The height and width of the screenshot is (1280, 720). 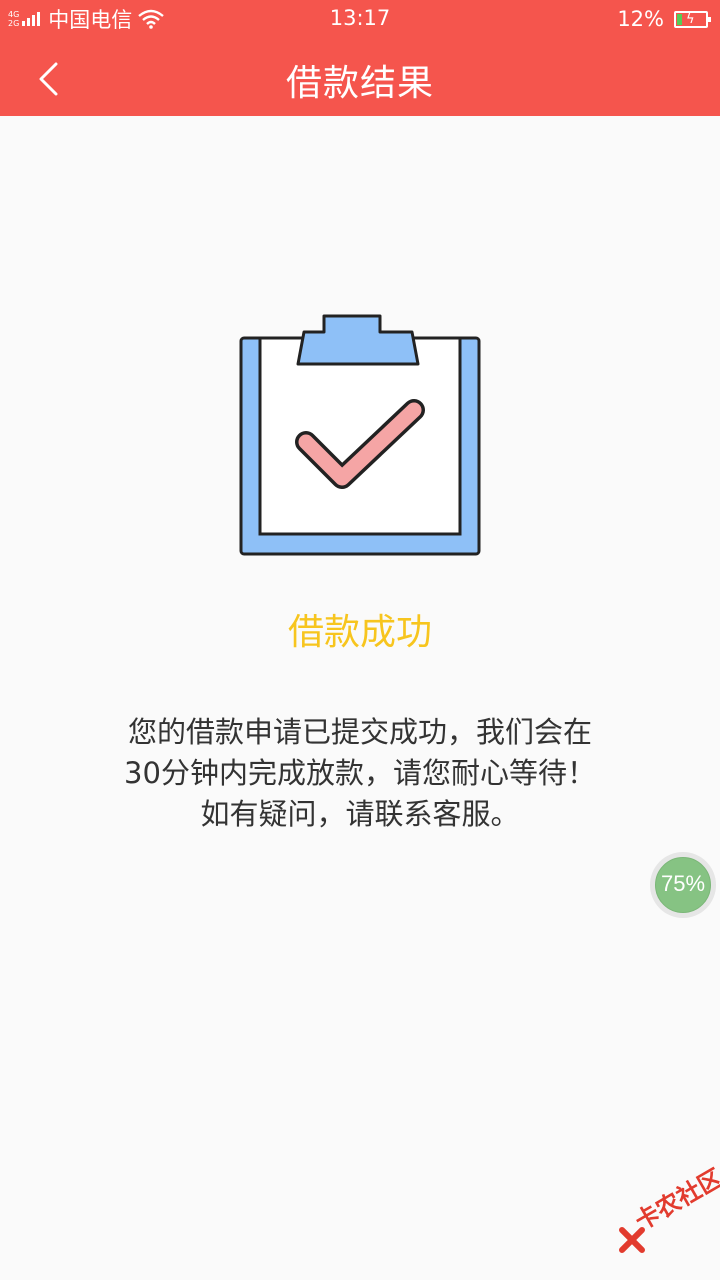 I want to click on float-ball-label: 75%, so click(x=683, y=883).